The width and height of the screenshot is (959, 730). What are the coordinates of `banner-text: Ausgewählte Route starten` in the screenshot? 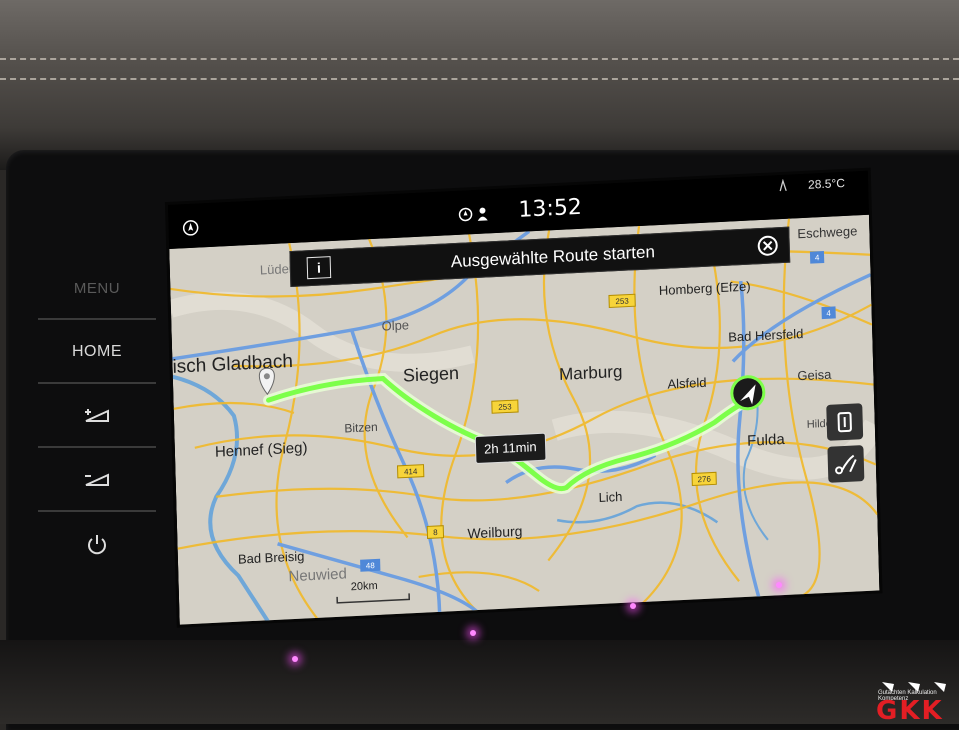 It's located at (553, 257).